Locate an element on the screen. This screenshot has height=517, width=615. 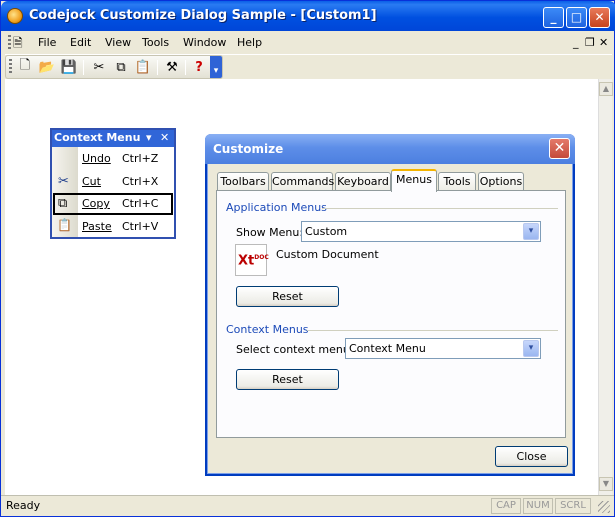
context-menu-value: Context Menu is located at coordinates (387, 348).